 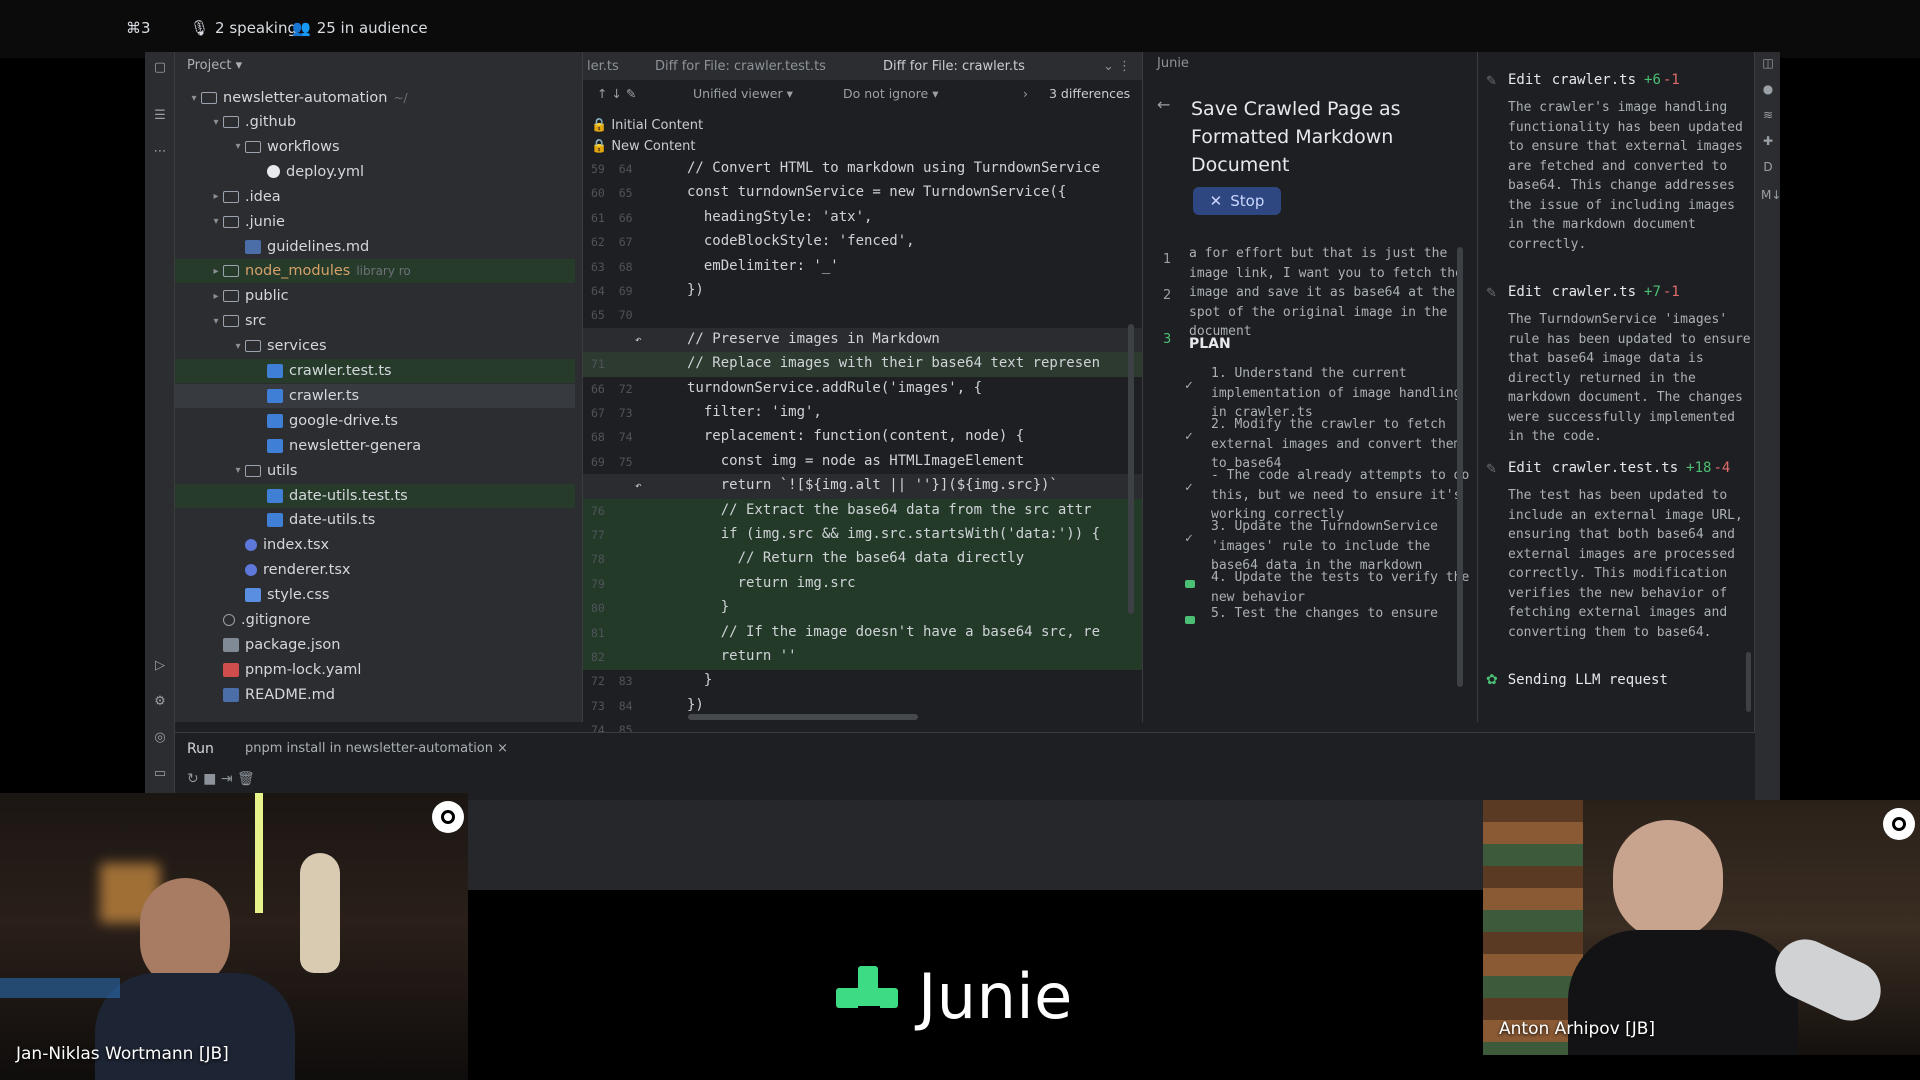 I want to click on tree-item: style.css, so click(x=375, y=595).